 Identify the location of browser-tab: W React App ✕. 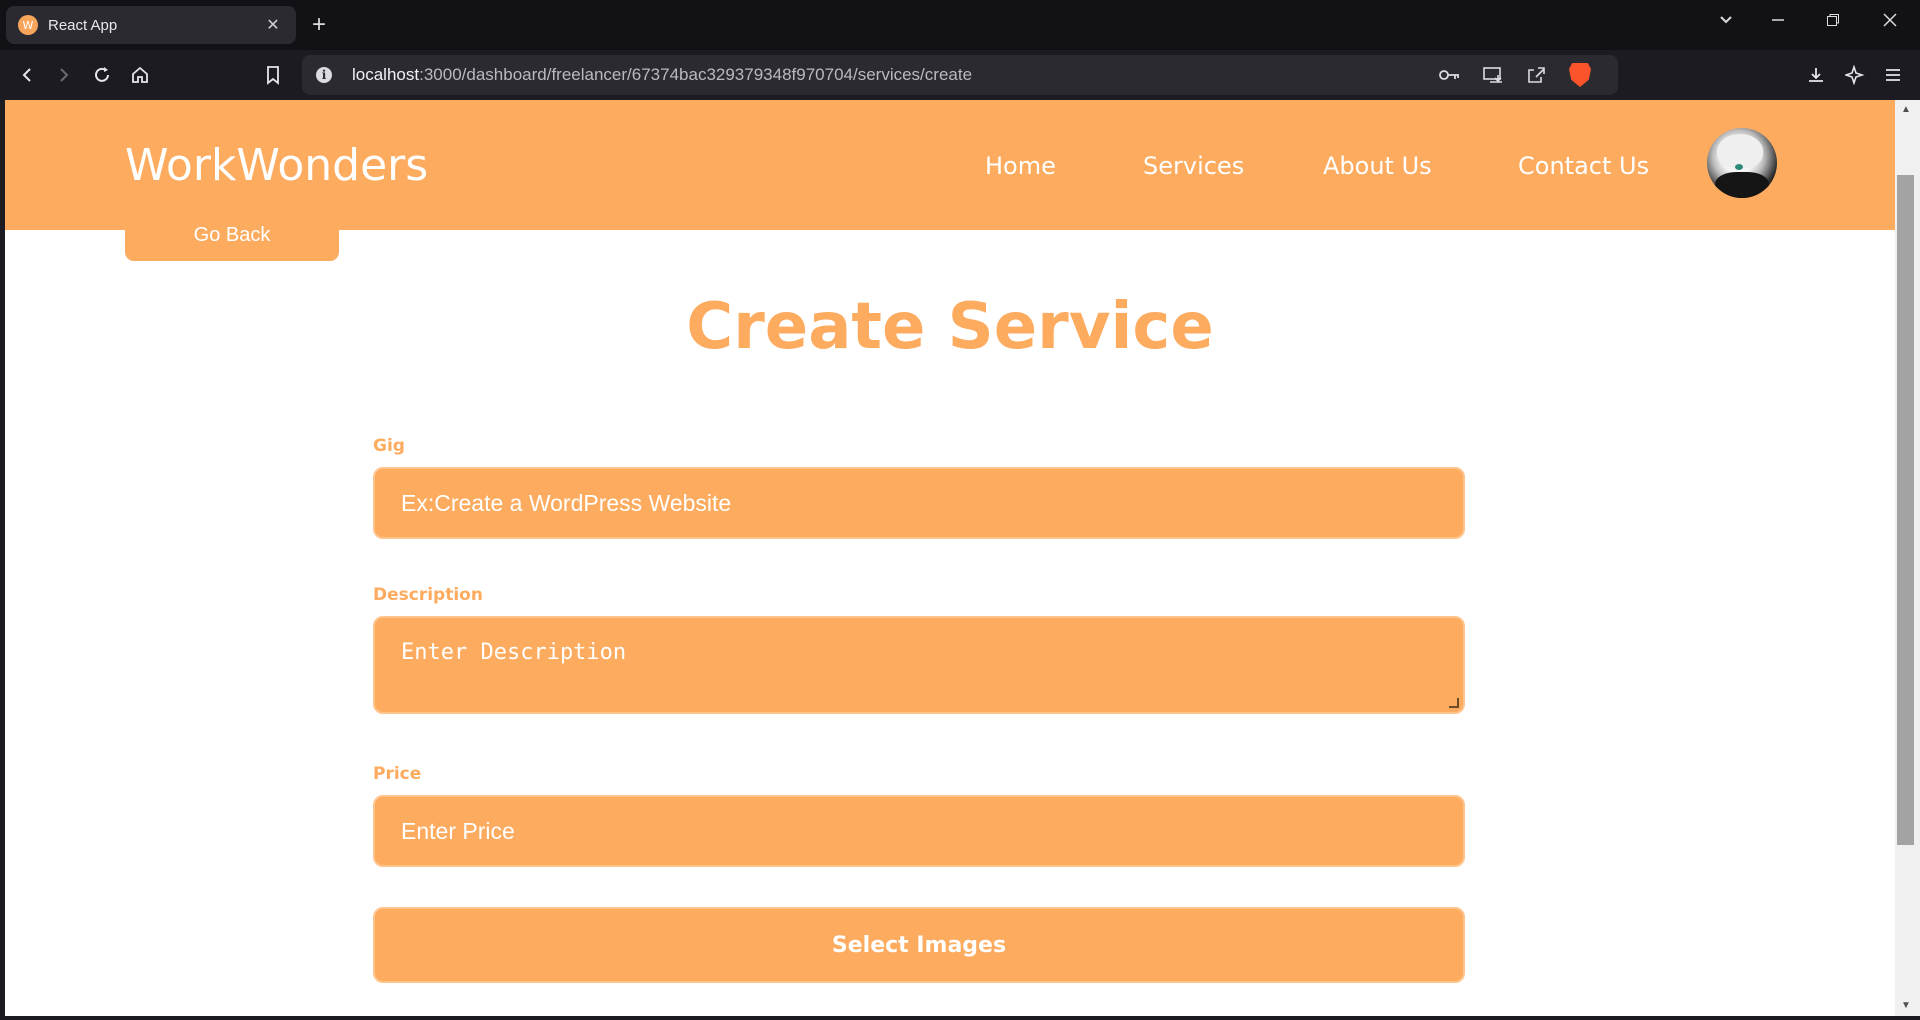
(151, 25).